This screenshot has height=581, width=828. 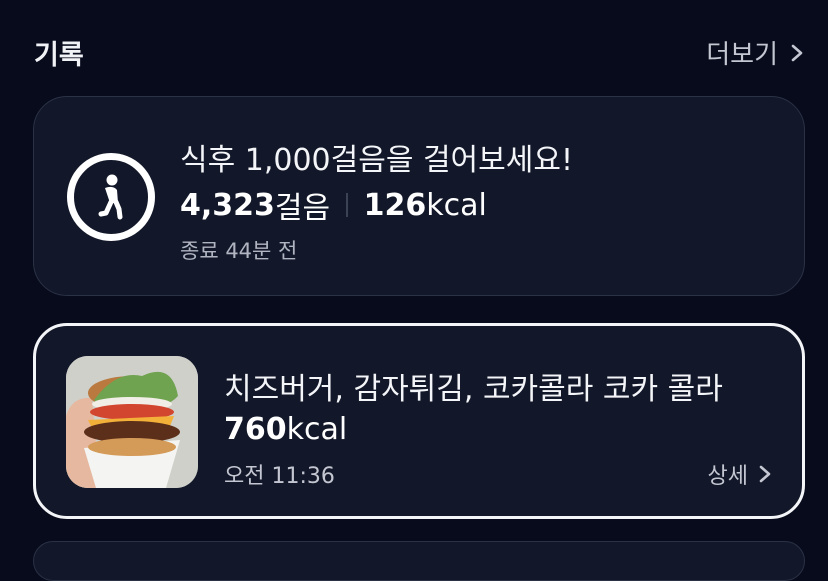 I want to click on steps-unit: 걸음, so click(x=302, y=208).